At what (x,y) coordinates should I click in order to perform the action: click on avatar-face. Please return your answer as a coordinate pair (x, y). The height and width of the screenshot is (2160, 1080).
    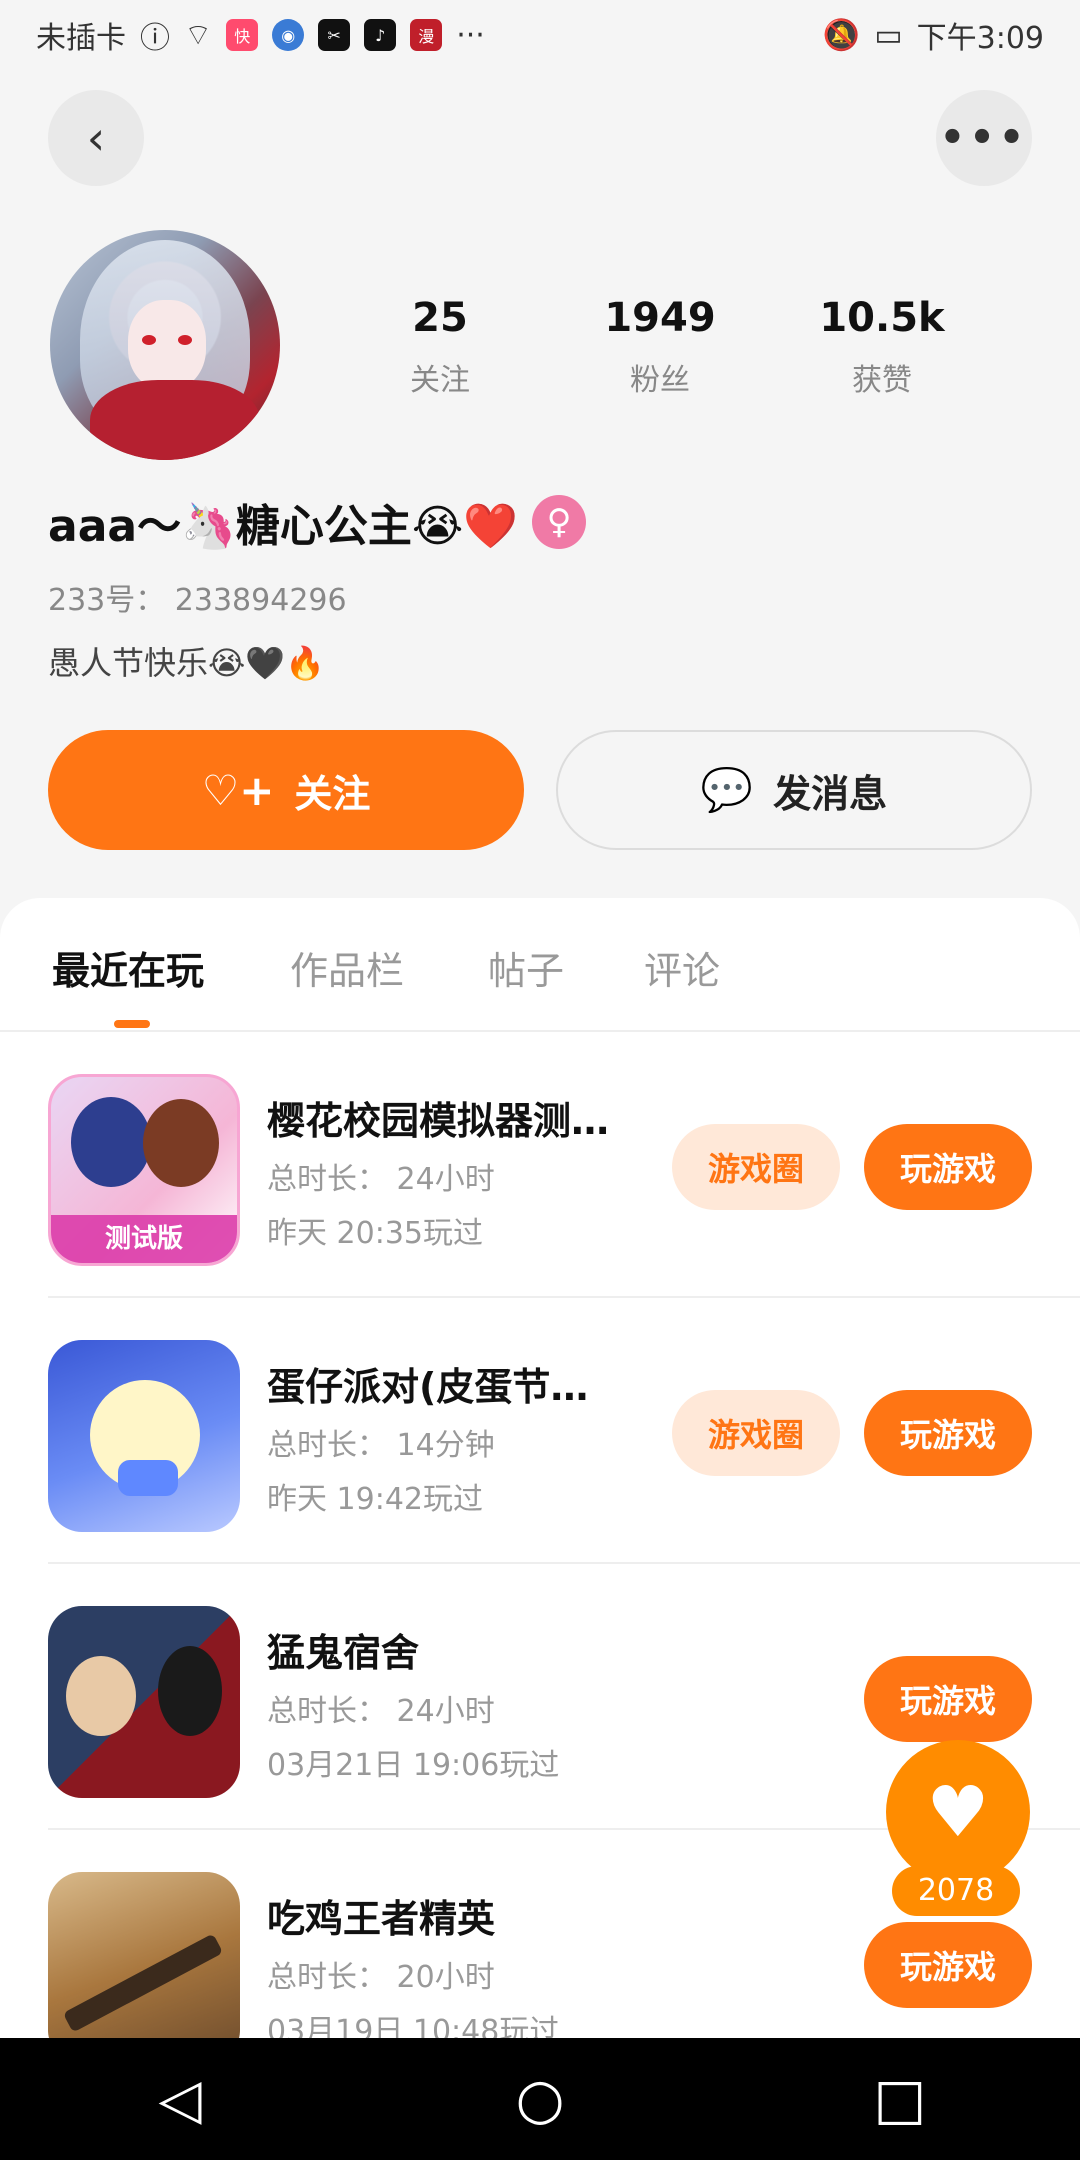
    Looking at the image, I should click on (167, 345).